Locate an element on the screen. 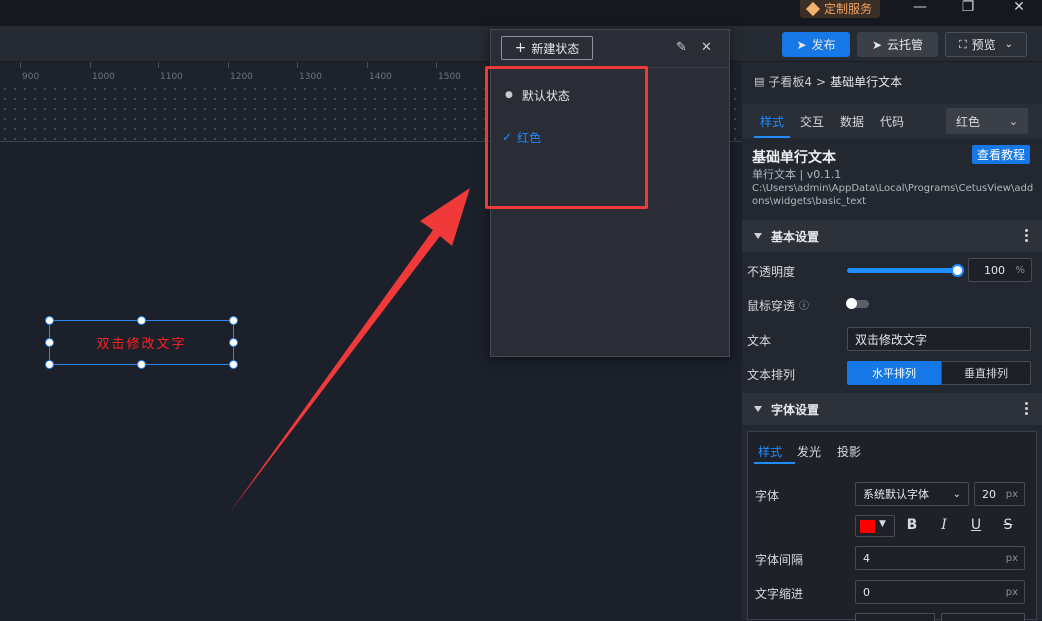 Image resolution: width=1042 pixels, height=621 pixels. diamond-icon is located at coordinates (813, 9).